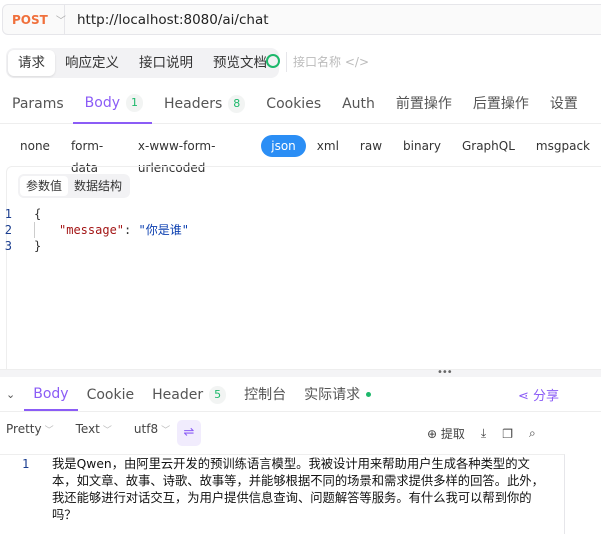 The width and height of the screenshot is (601, 534). Describe the element at coordinates (523, 396) in the screenshot. I see `share-icon: ⋖` at that location.